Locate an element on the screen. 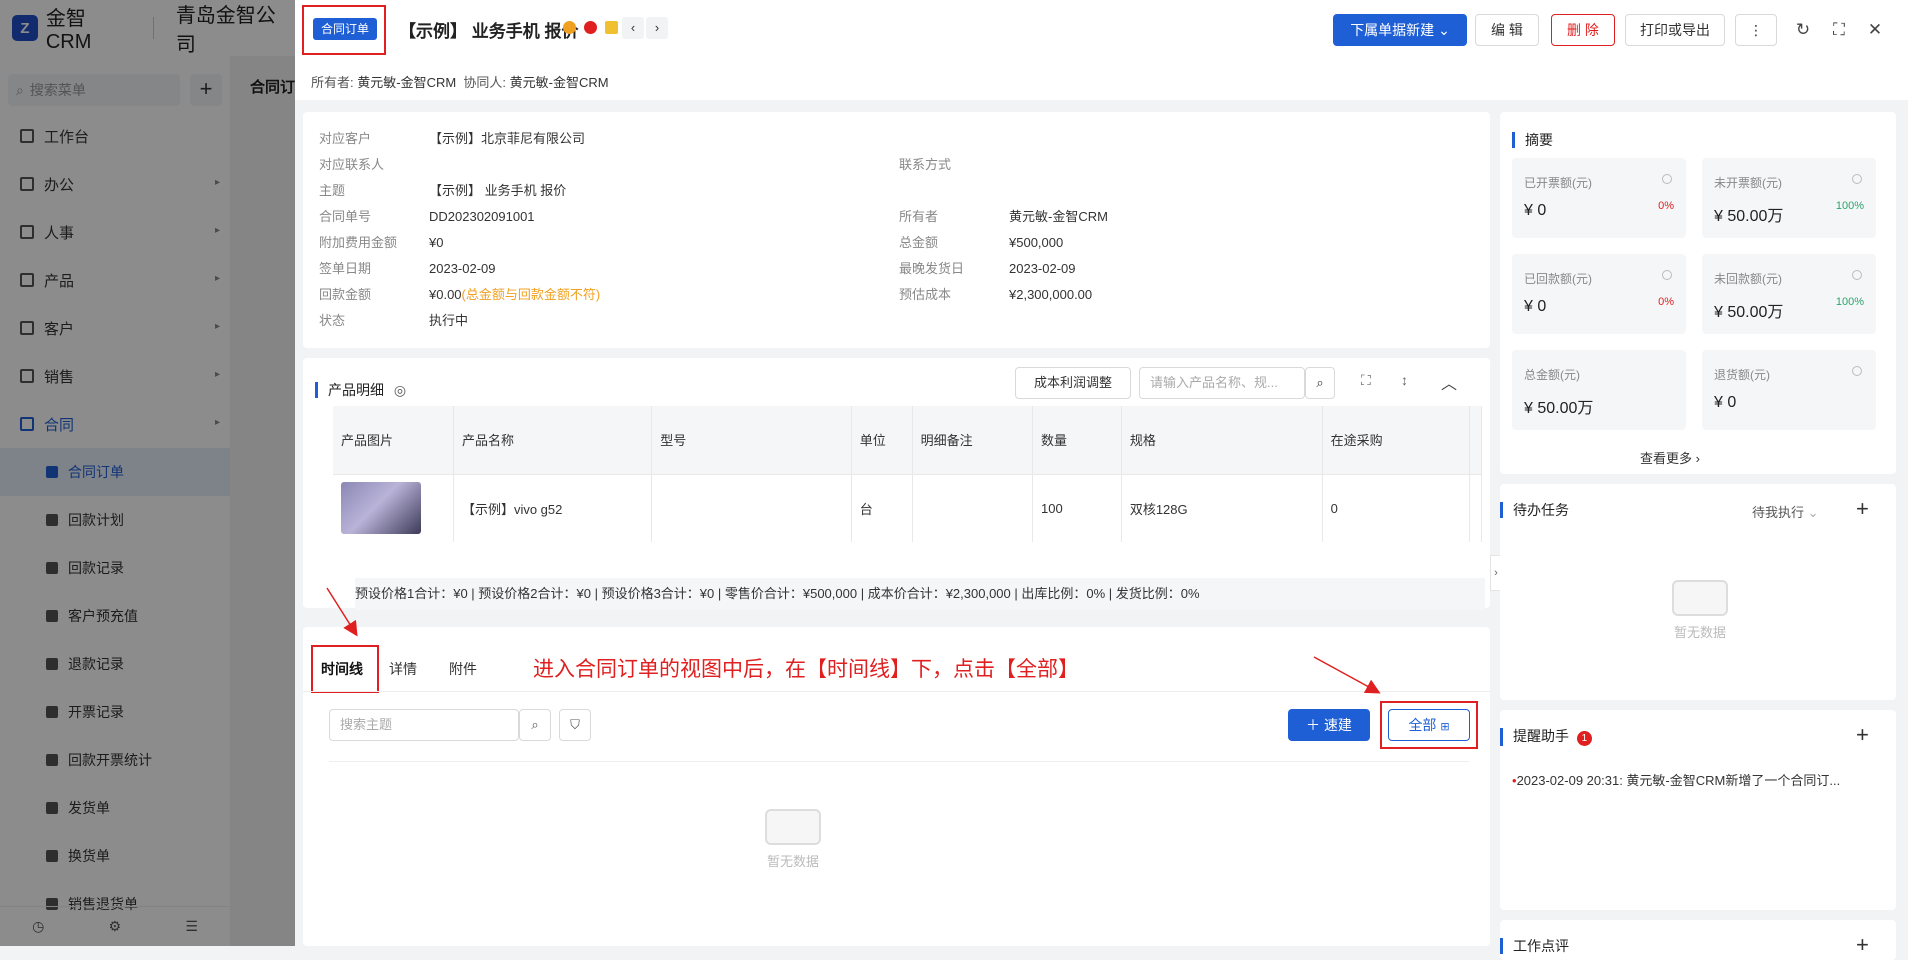 The image size is (1908, 960). summary-card: 已回款额(元) ¥ 0 0% is located at coordinates (1599, 294).